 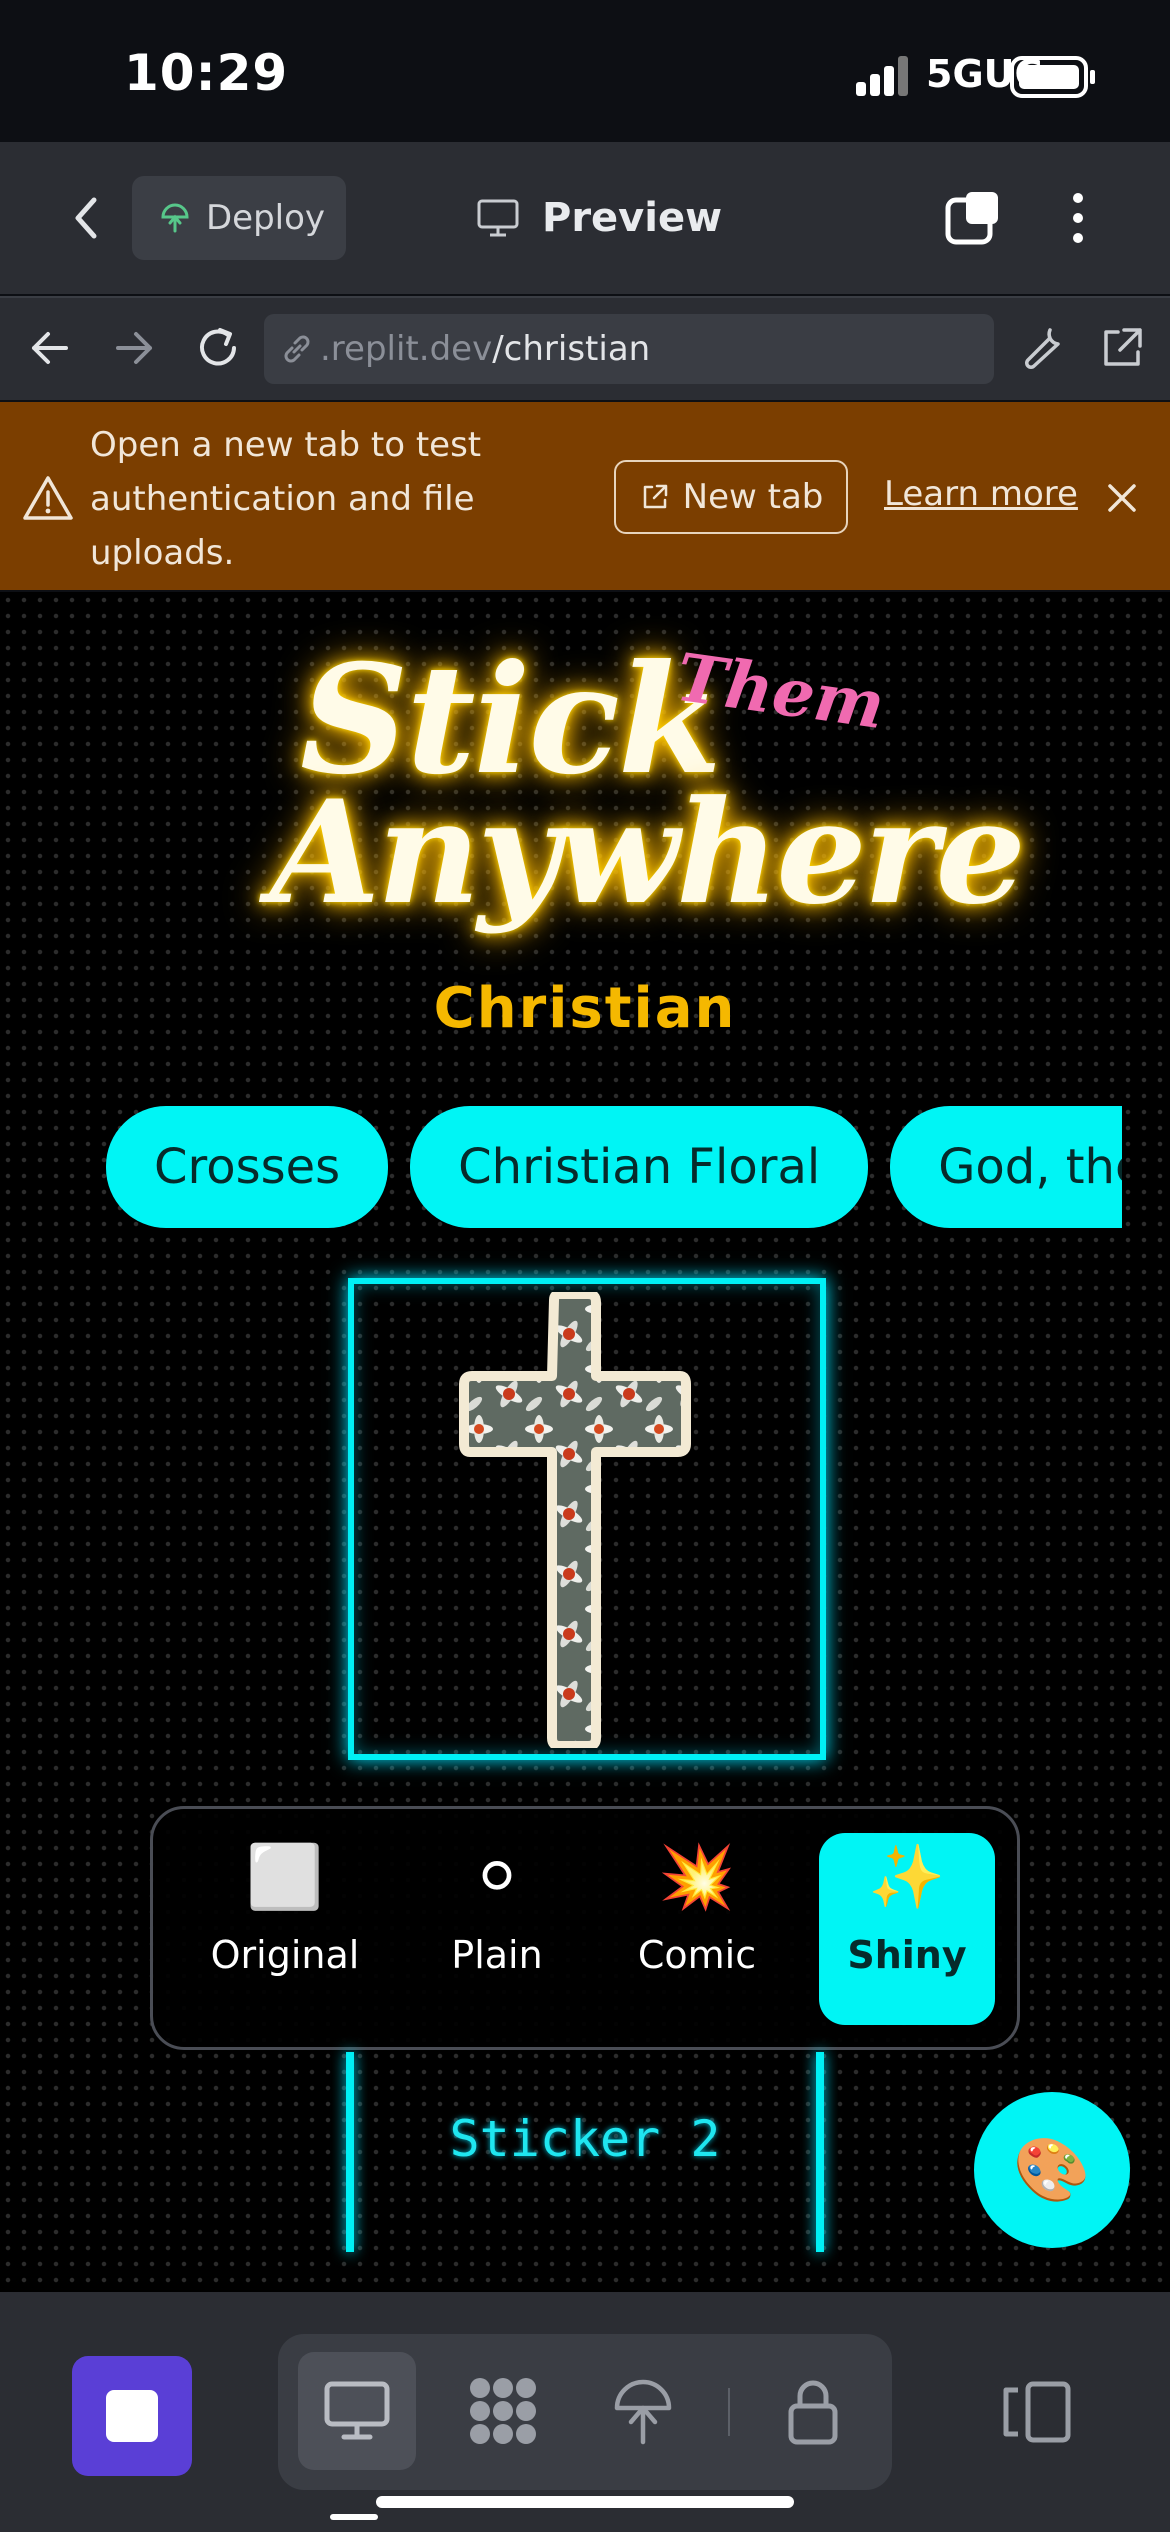 I want to click on original-icon: ⬜, so click(x=285, y=1876).